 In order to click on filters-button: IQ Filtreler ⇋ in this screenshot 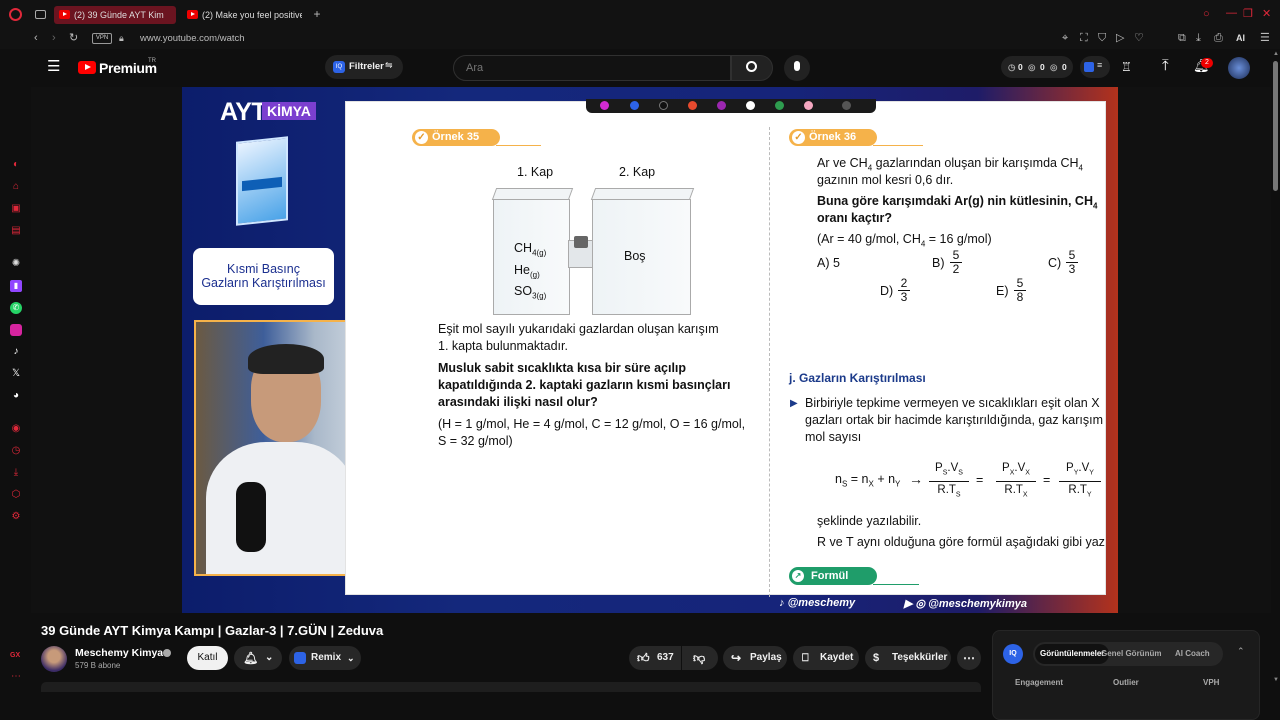, I will do `click(364, 67)`.